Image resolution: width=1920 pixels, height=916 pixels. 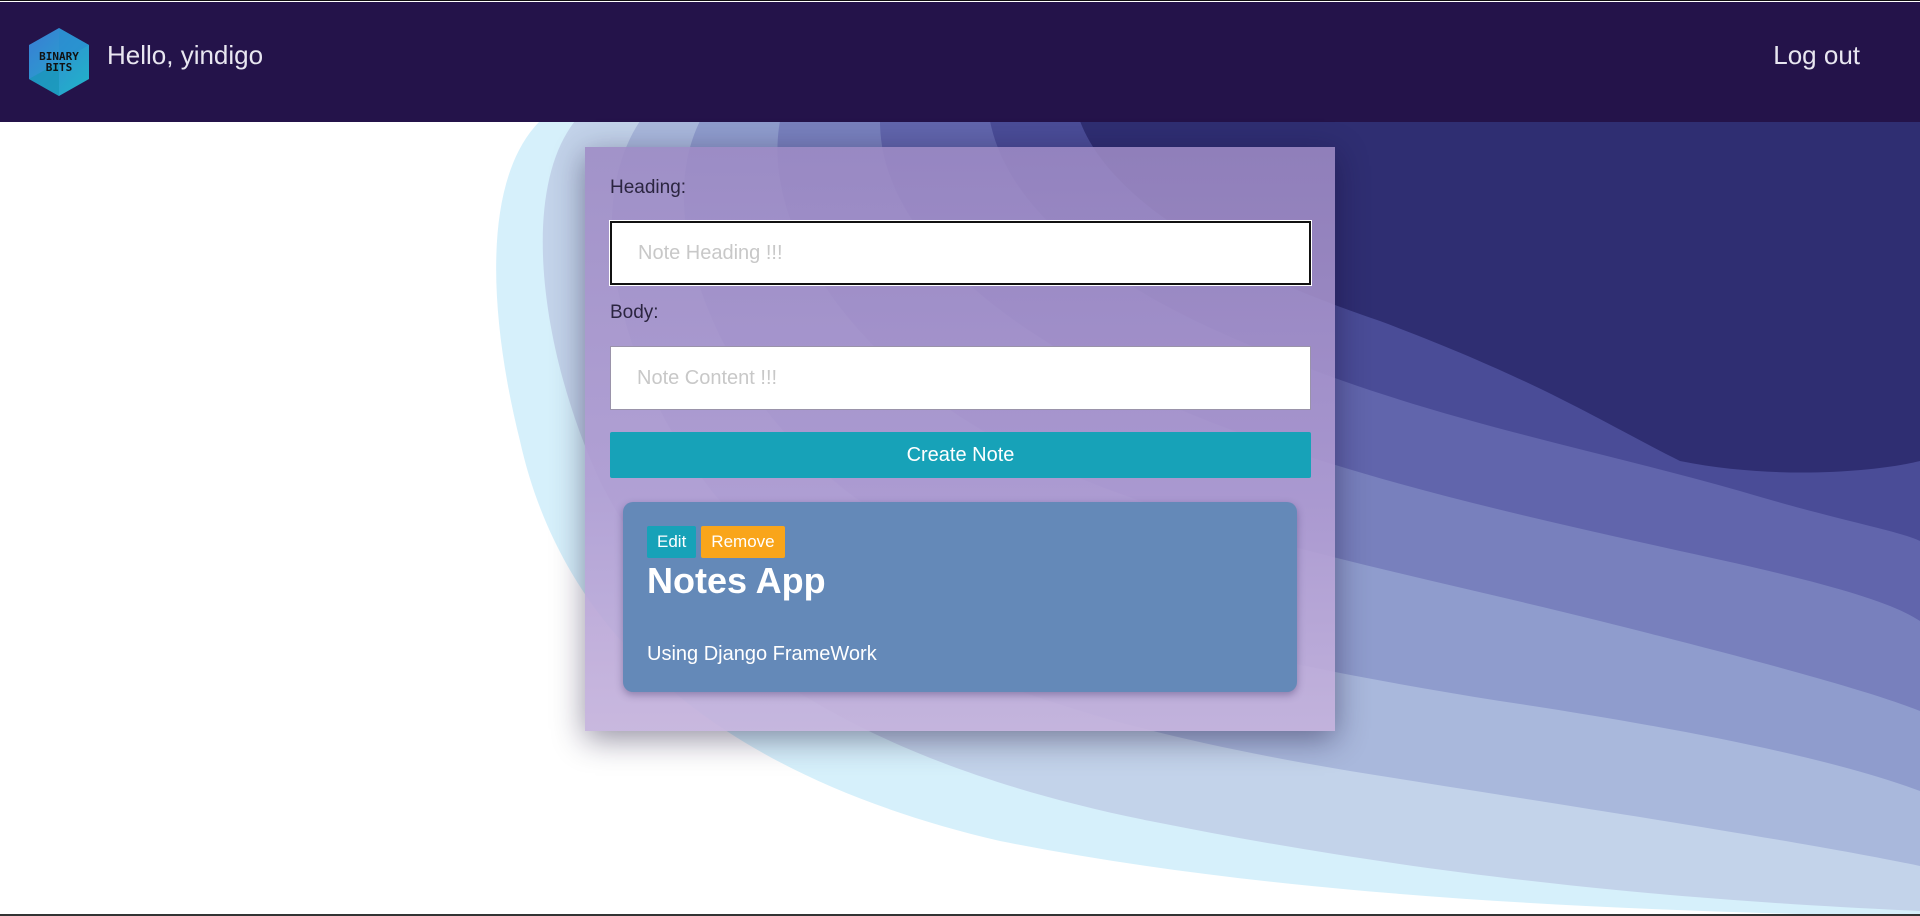 I want to click on create-note-button: Create Note, so click(x=960, y=455).